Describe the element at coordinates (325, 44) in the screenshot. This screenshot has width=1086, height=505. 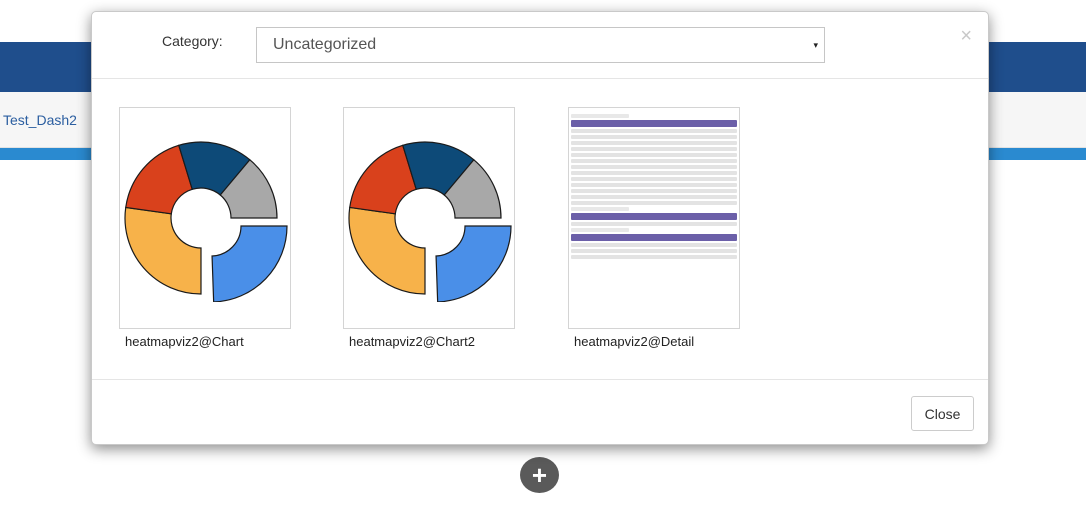
I see `category-selected-value: Uncategorized` at that location.